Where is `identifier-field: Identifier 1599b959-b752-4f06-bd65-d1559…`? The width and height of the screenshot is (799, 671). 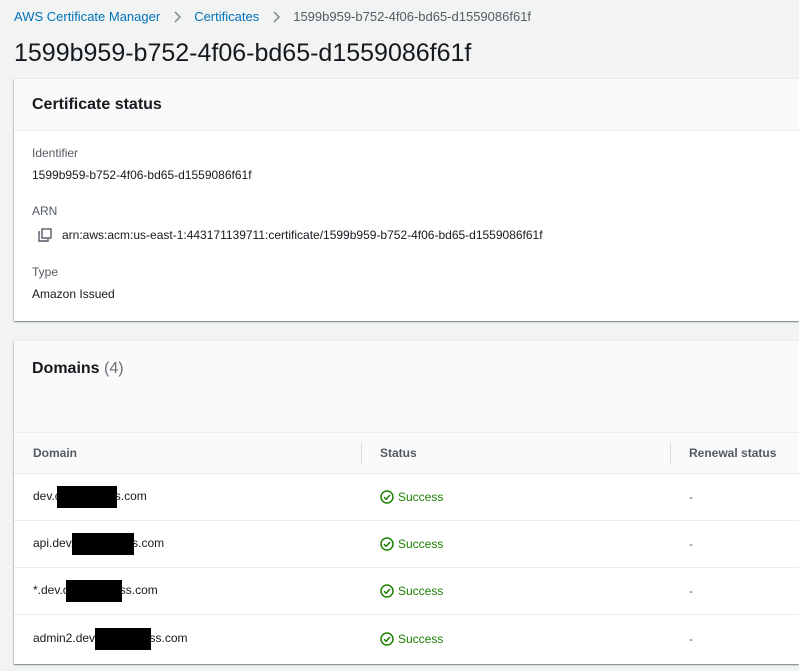
identifier-field: Identifier 1599b959-b752-4f06-bd65-d1559… is located at coordinates (142, 164).